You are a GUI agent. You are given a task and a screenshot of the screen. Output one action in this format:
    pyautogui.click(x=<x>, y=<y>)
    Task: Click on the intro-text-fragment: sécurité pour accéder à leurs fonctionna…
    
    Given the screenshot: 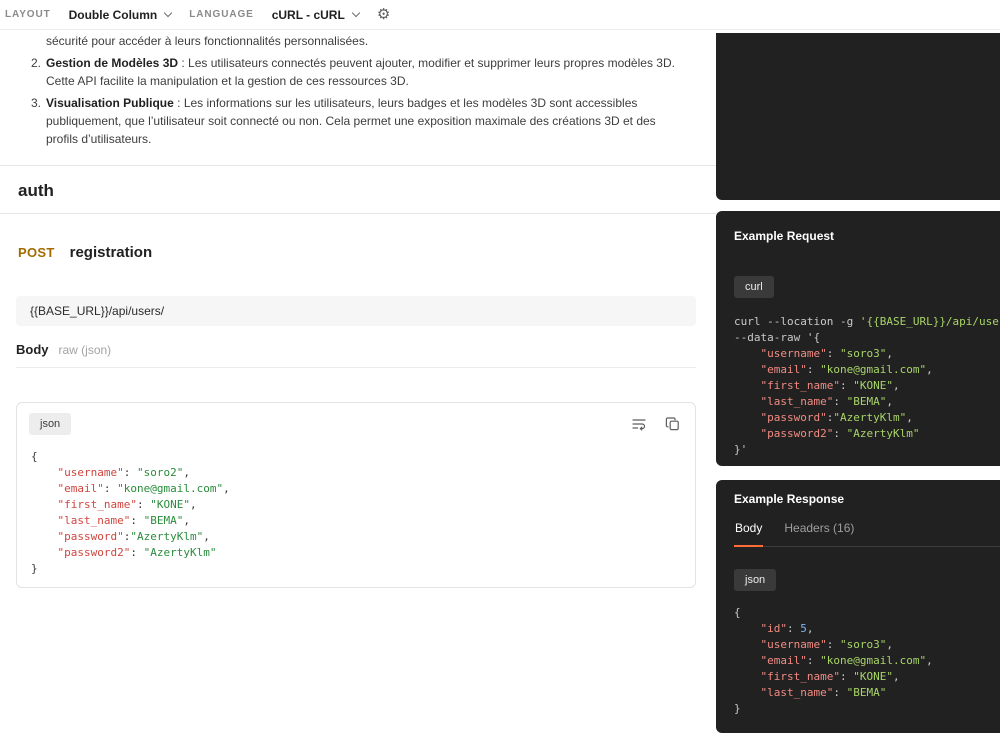 What is the action you would take?
    pyautogui.click(x=207, y=41)
    